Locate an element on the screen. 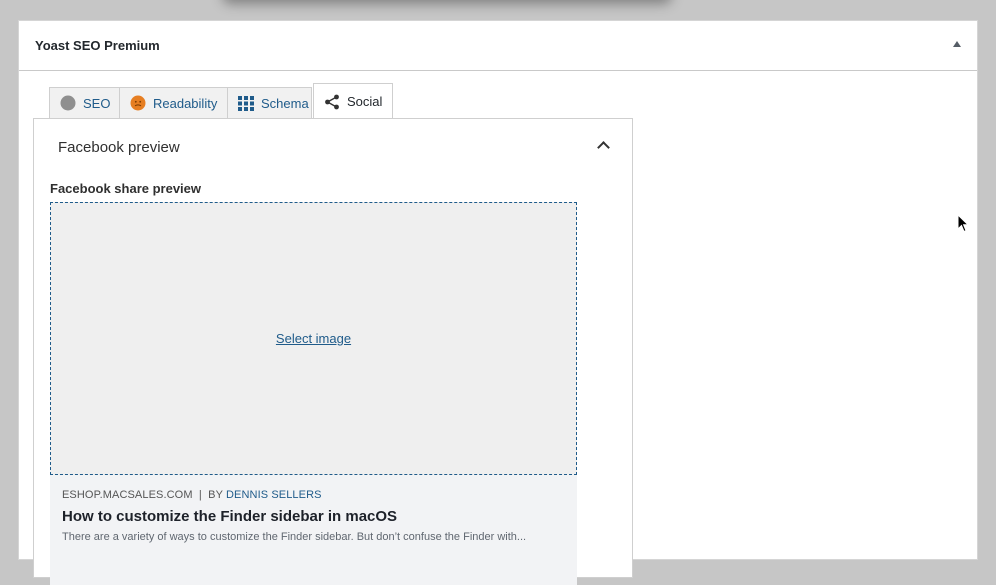  mouse-cursor-icon is located at coordinates (963, 223).